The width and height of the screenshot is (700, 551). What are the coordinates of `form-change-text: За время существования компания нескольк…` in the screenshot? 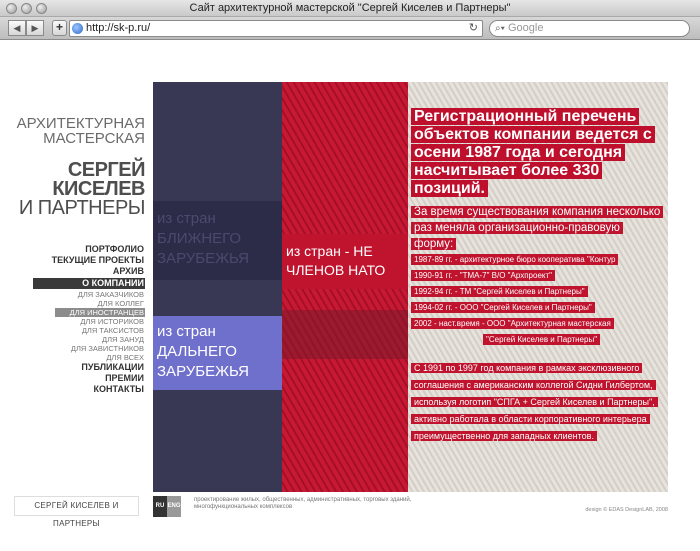 It's located at (537, 228).